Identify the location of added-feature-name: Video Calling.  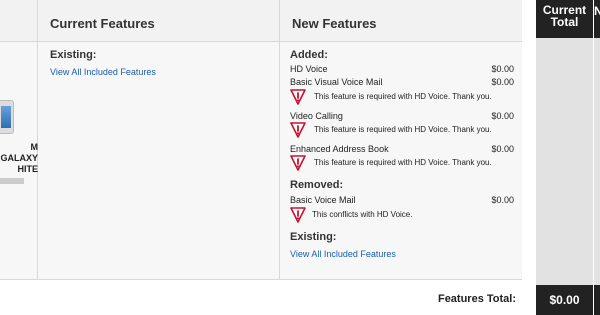
(316, 116).